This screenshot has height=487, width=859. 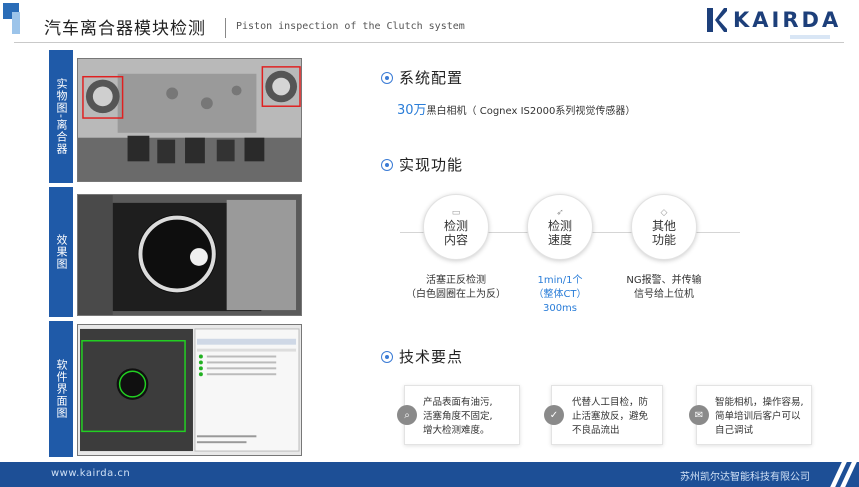 What do you see at coordinates (554, 415) in the screenshot?
I see `check-icon: ✓` at bounding box center [554, 415].